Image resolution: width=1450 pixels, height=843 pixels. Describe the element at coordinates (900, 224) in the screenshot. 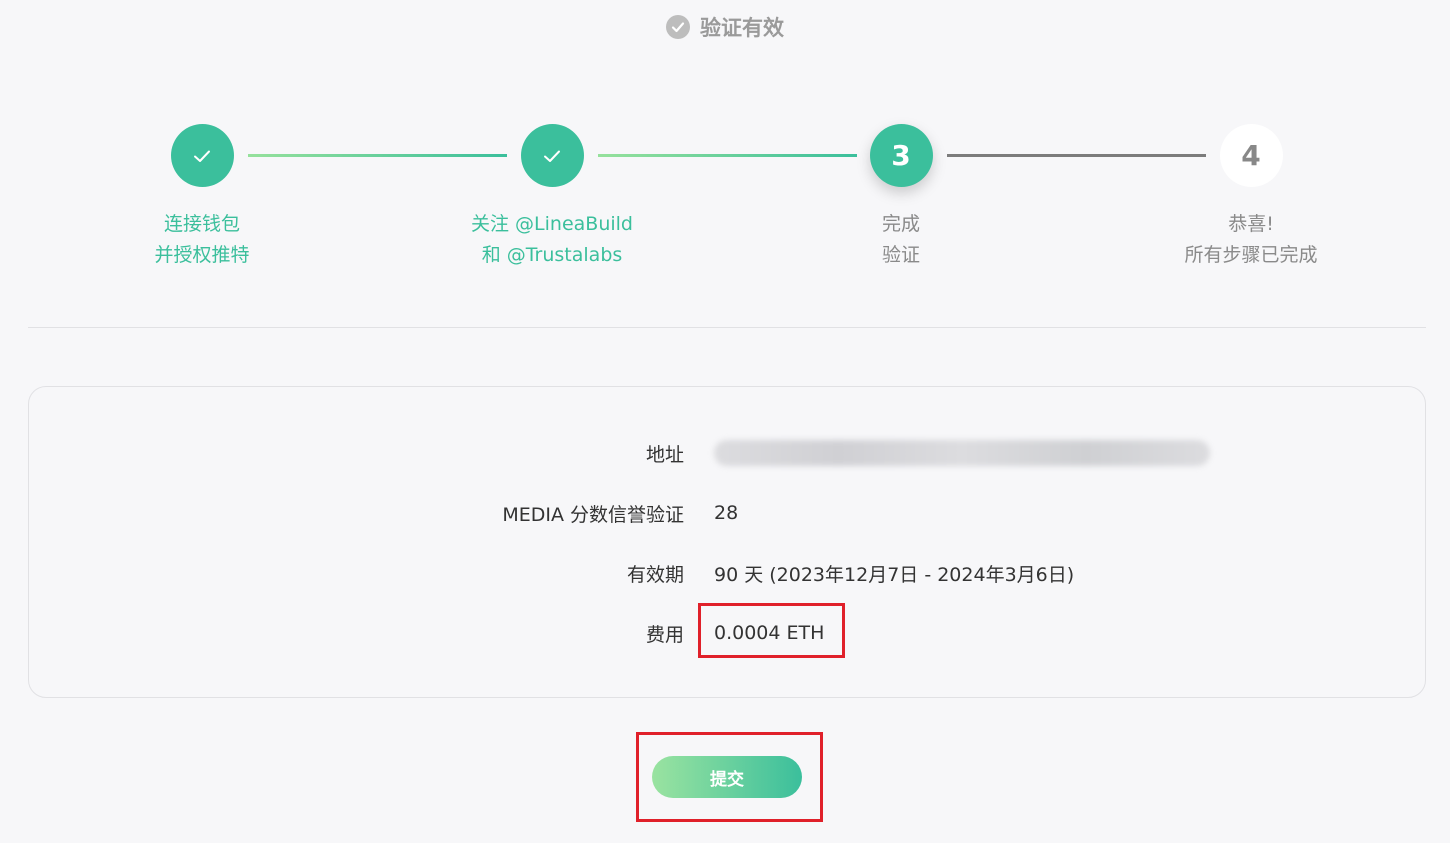

I see `step-label-line1: 完成` at that location.